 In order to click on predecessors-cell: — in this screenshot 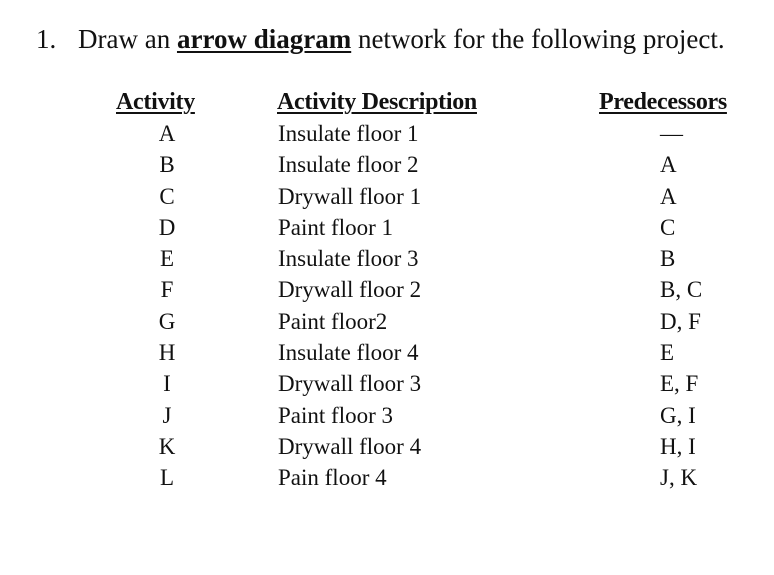, I will do `click(671, 133)`.